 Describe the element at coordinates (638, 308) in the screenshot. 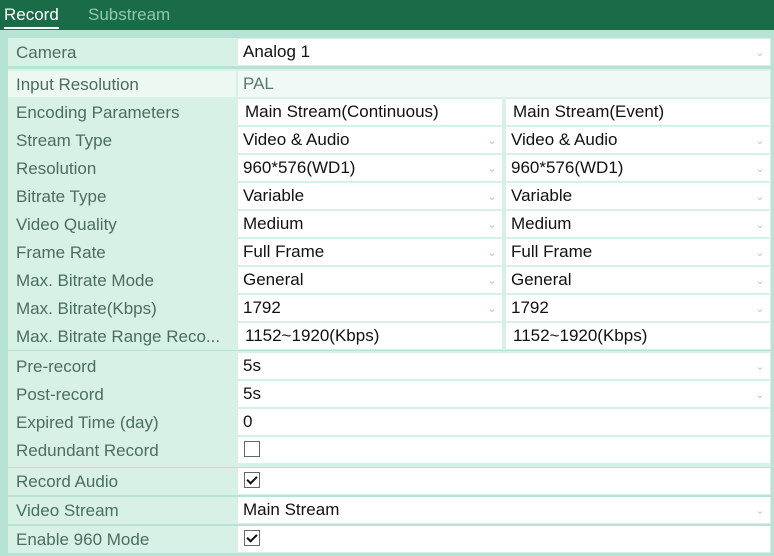

I see `max-bitrate-event-select: 1792 ⌄` at that location.